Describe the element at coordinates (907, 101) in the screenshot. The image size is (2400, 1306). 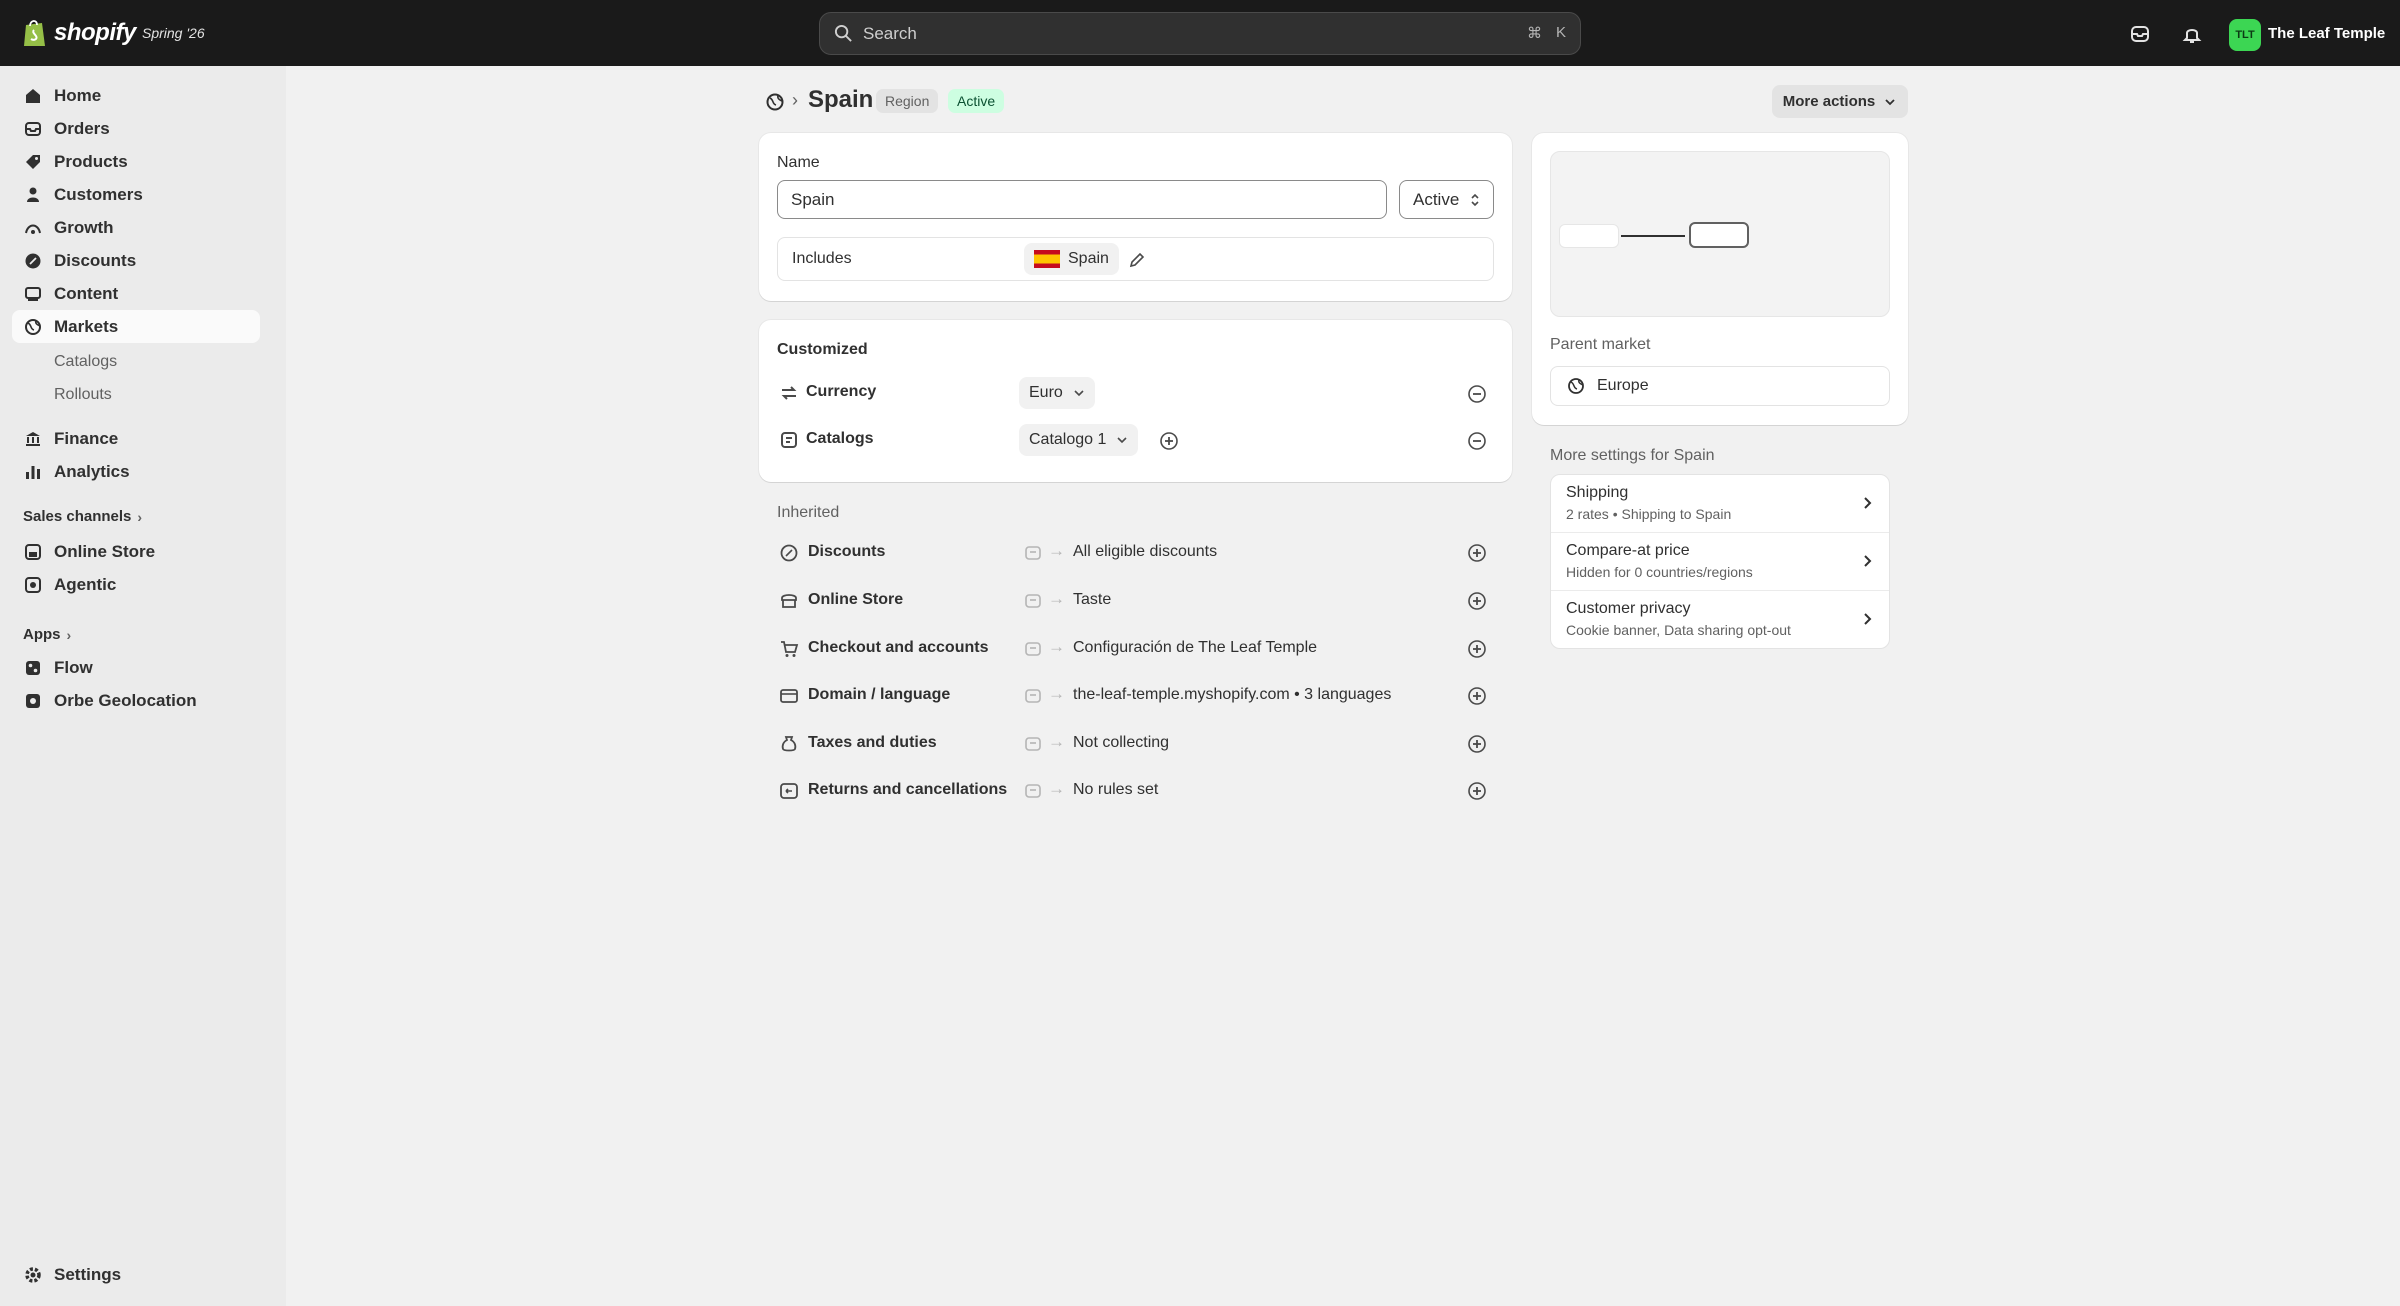
I see `region-badge: Region` at that location.